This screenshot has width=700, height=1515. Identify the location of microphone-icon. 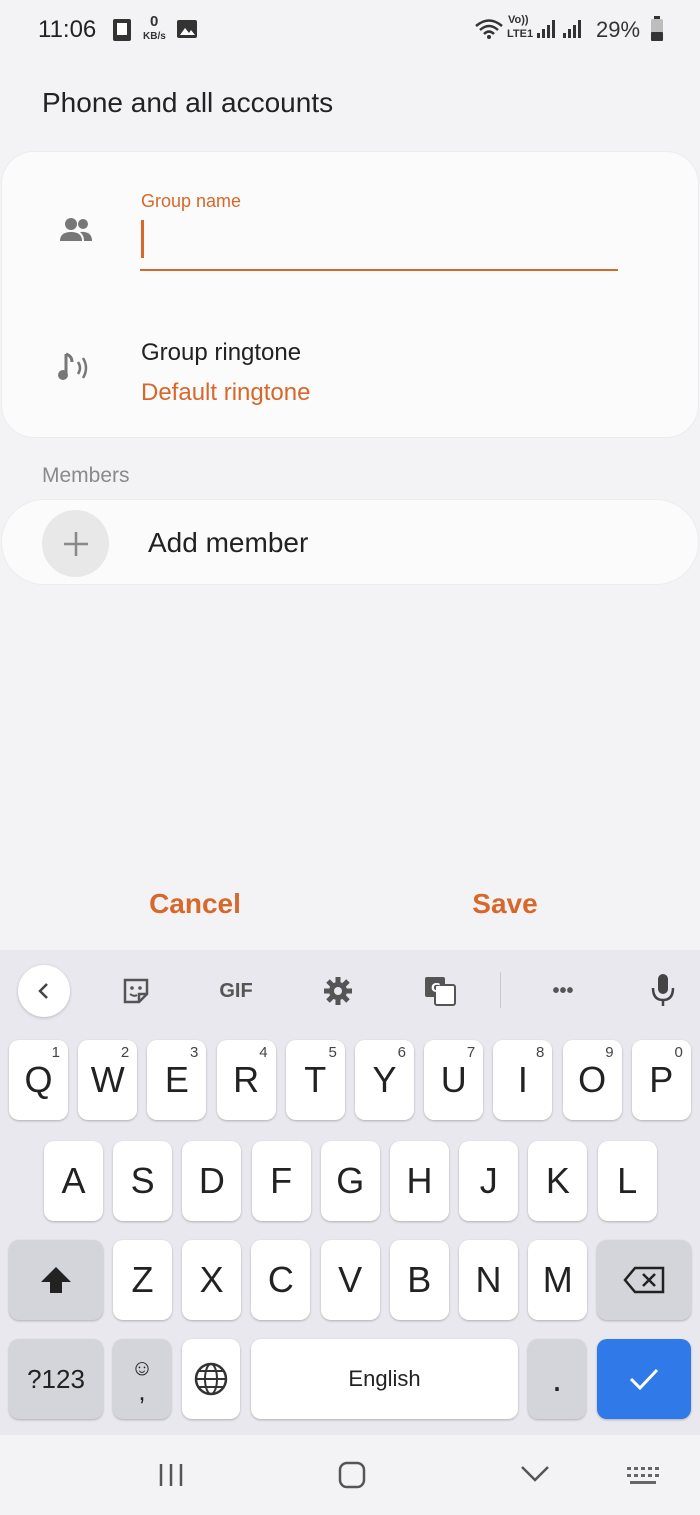
(663, 990).